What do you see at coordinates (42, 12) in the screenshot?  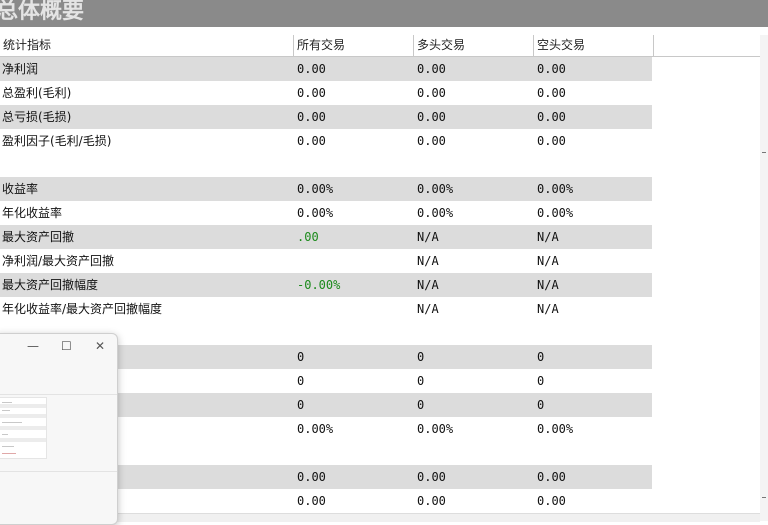 I see `page-title: 总体概要` at bounding box center [42, 12].